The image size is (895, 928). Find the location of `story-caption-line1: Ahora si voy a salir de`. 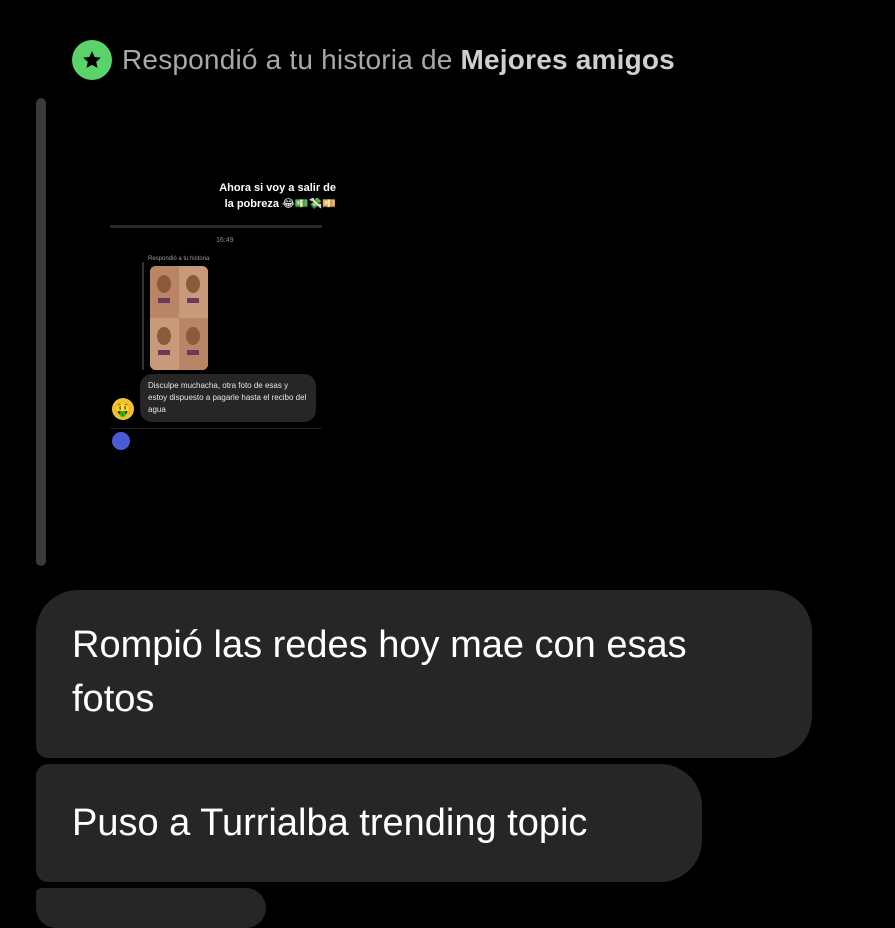

story-caption-line1: Ahora si voy a salir de is located at coordinates (277, 188).